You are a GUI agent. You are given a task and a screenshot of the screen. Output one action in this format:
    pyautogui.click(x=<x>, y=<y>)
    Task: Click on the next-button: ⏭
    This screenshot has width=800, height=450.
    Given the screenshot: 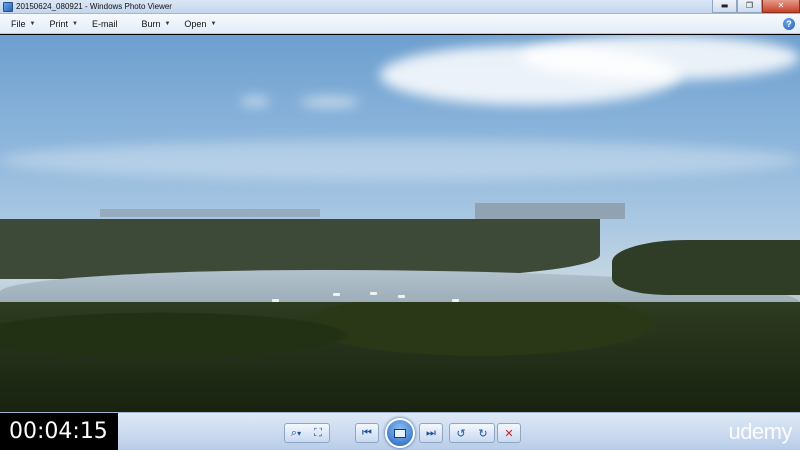 What is the action you would take?
    pyautogui.click(x=431, y=433)
    